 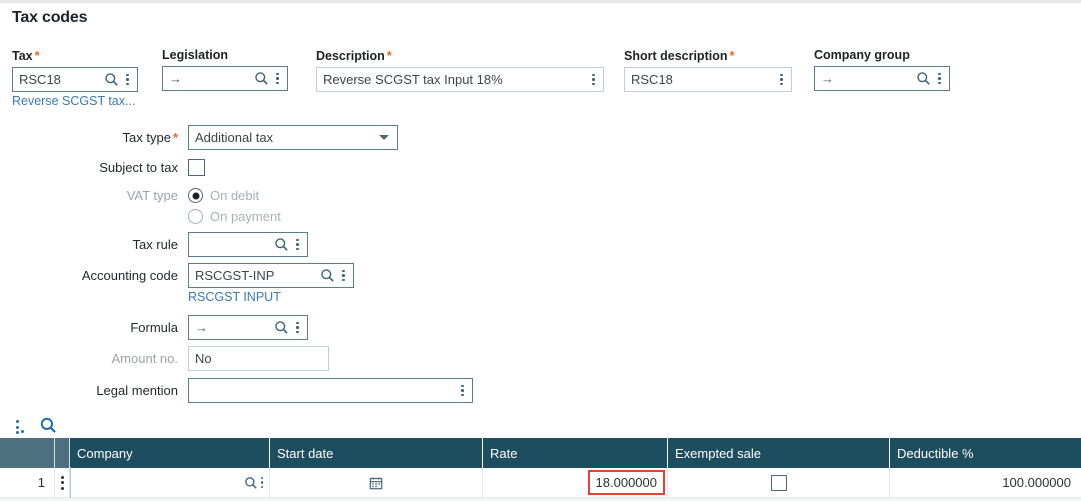 I want to click on label-tax-type: Tax type *, so click(x=150, y=137).